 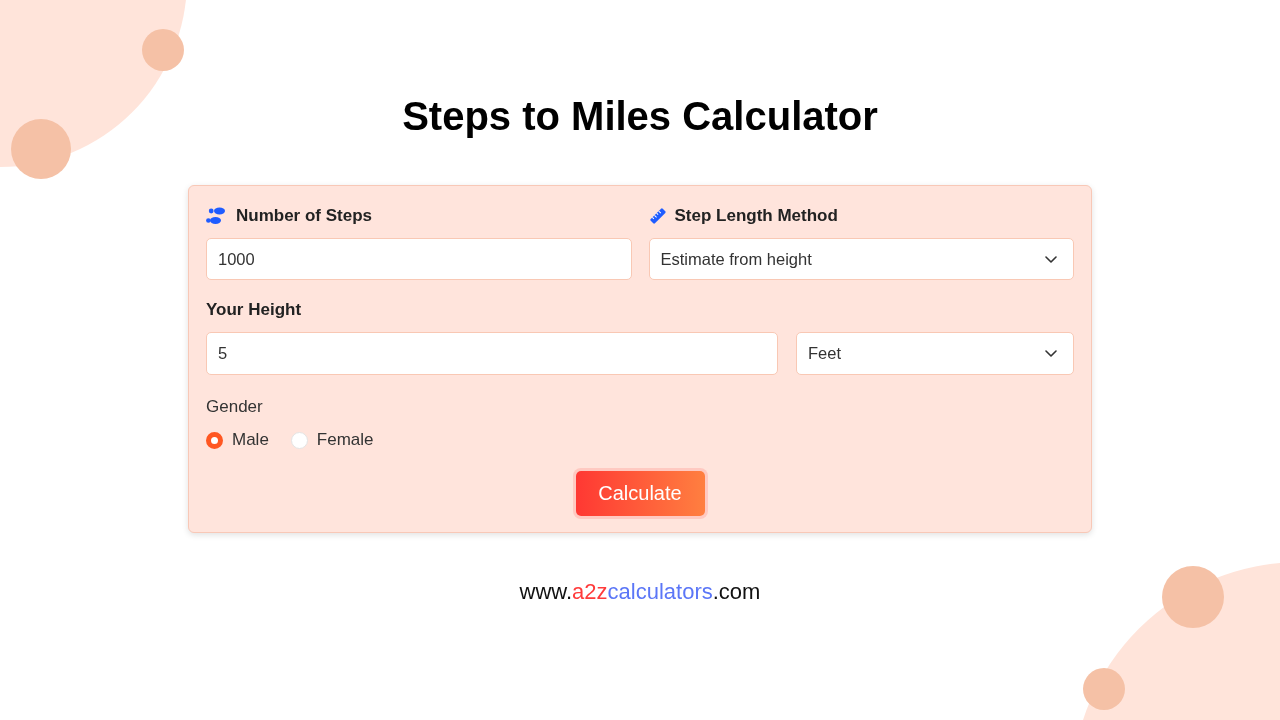 What do you see at coordinates (640, 592) in the screenshot?
I see `website-url: www.a2zcalculators.com` at bounding box center [640, 592].